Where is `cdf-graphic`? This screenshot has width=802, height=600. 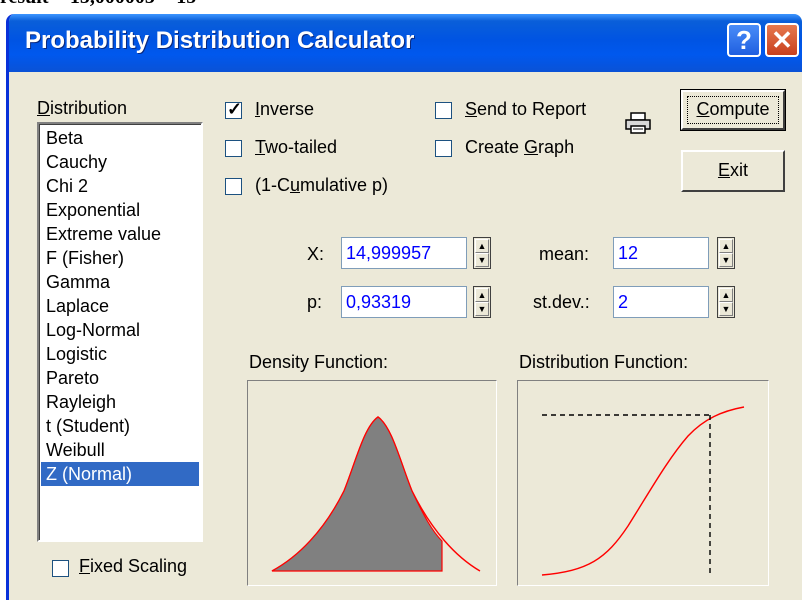 cdf-graphic is located at coordinates (643, 491).